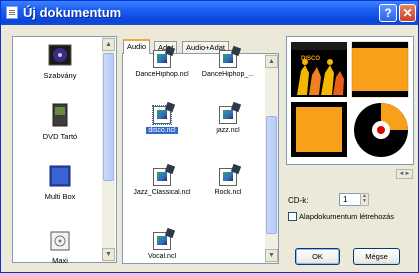 Image resolution: width=419 pixels, height=273 pixels. Describe the element at coordinates (60, 115) in the screenshot. I see `dvd-case-icon` at that location.